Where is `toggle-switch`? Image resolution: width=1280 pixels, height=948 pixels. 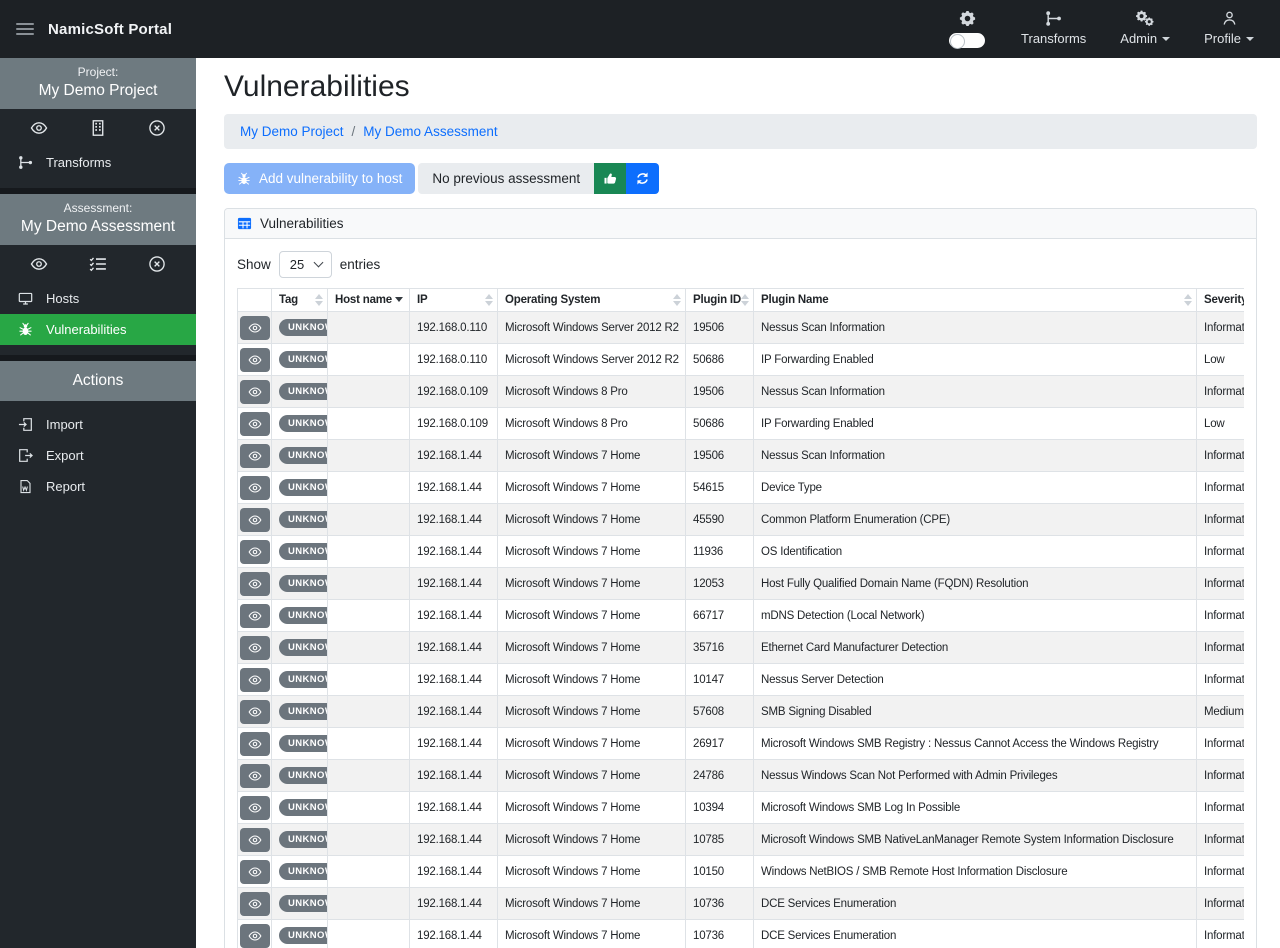
toggle-switch is located at coordinates (967, 41).